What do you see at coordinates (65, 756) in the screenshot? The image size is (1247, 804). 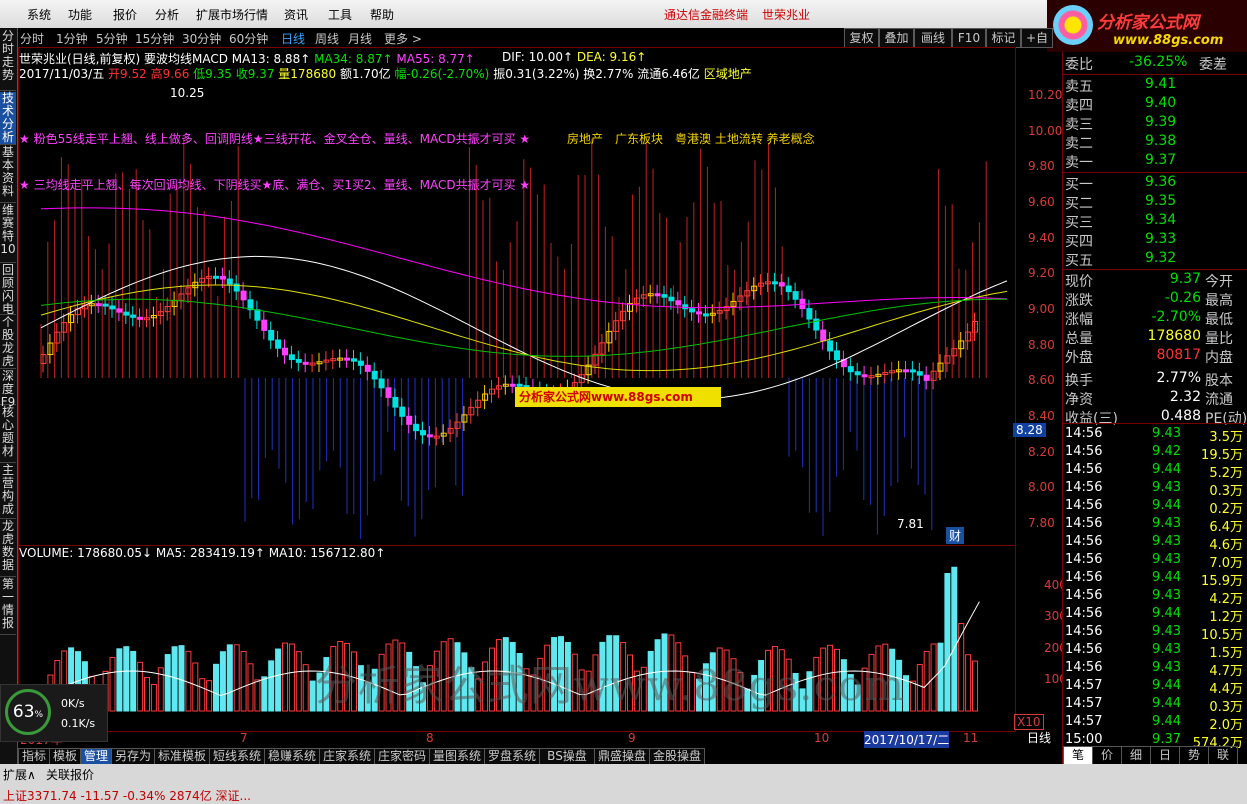 I see `template-tab-1: 模板` at bounding box center [65, 756].